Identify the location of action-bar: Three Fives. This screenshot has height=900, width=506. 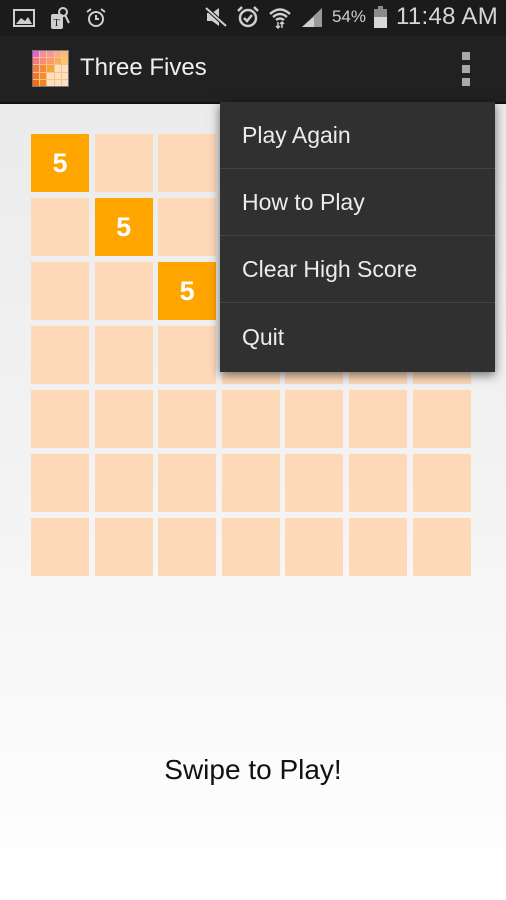
(253, 70).